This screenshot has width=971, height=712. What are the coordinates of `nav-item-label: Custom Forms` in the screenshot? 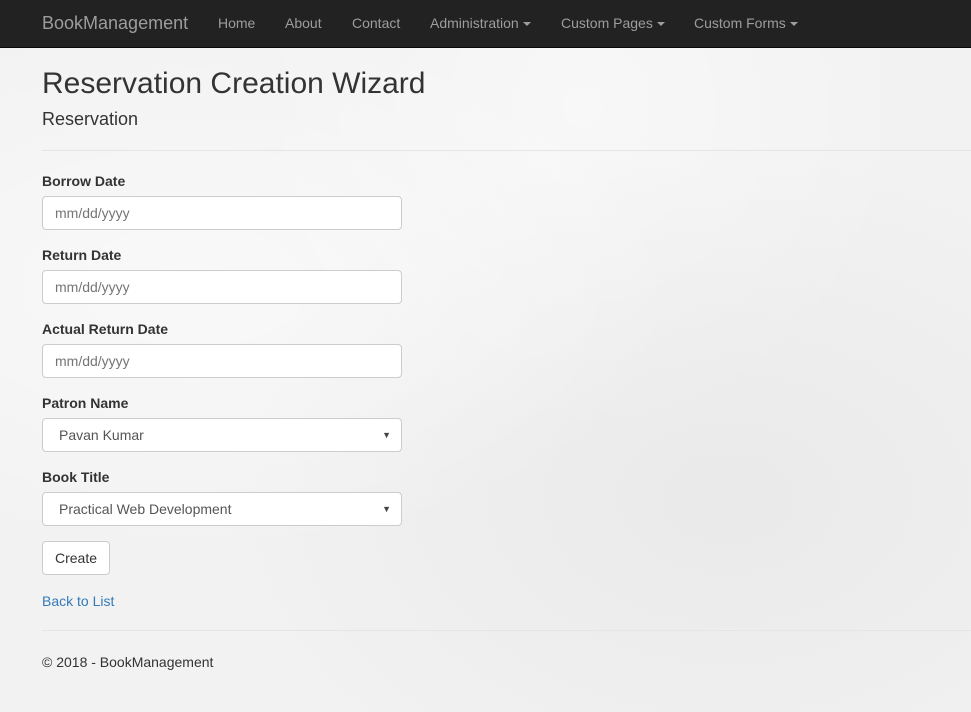 It's located at (740, 23).